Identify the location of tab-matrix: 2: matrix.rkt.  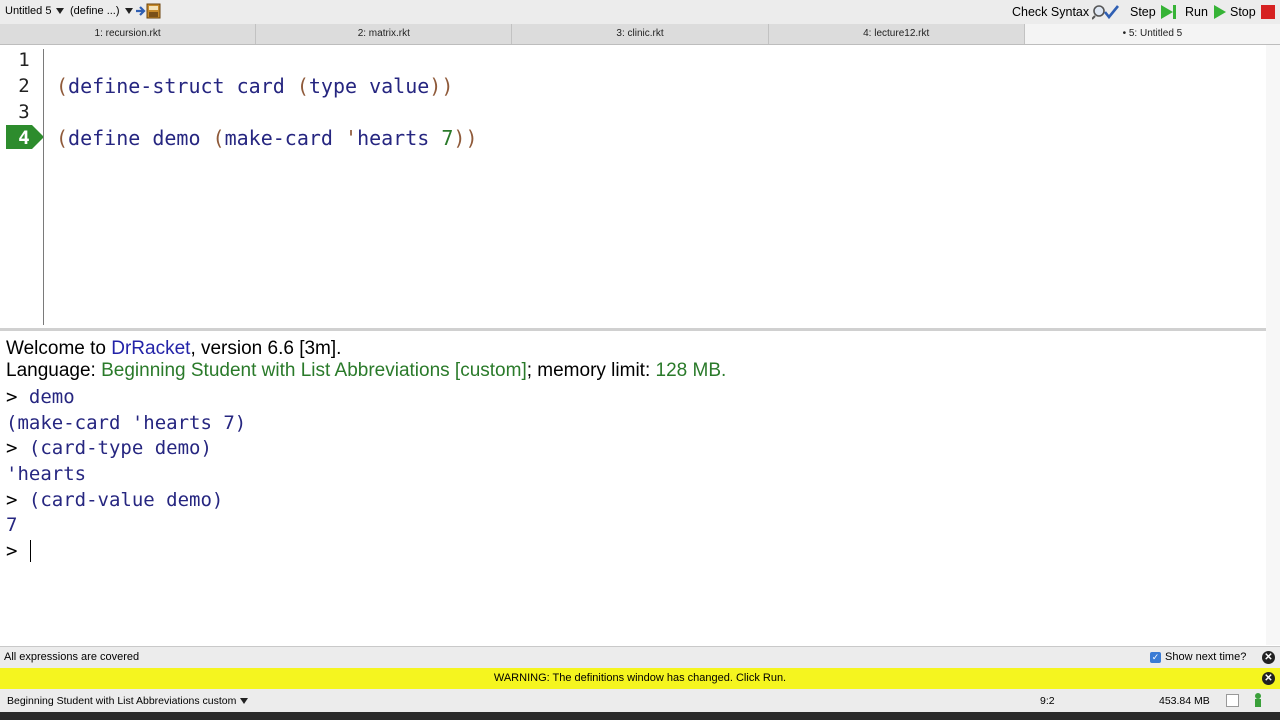
(384, 34).